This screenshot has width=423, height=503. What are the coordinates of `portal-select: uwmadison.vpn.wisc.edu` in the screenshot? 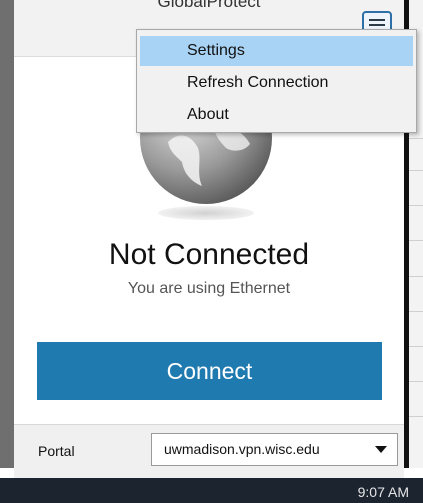 It's located at (274, 449).